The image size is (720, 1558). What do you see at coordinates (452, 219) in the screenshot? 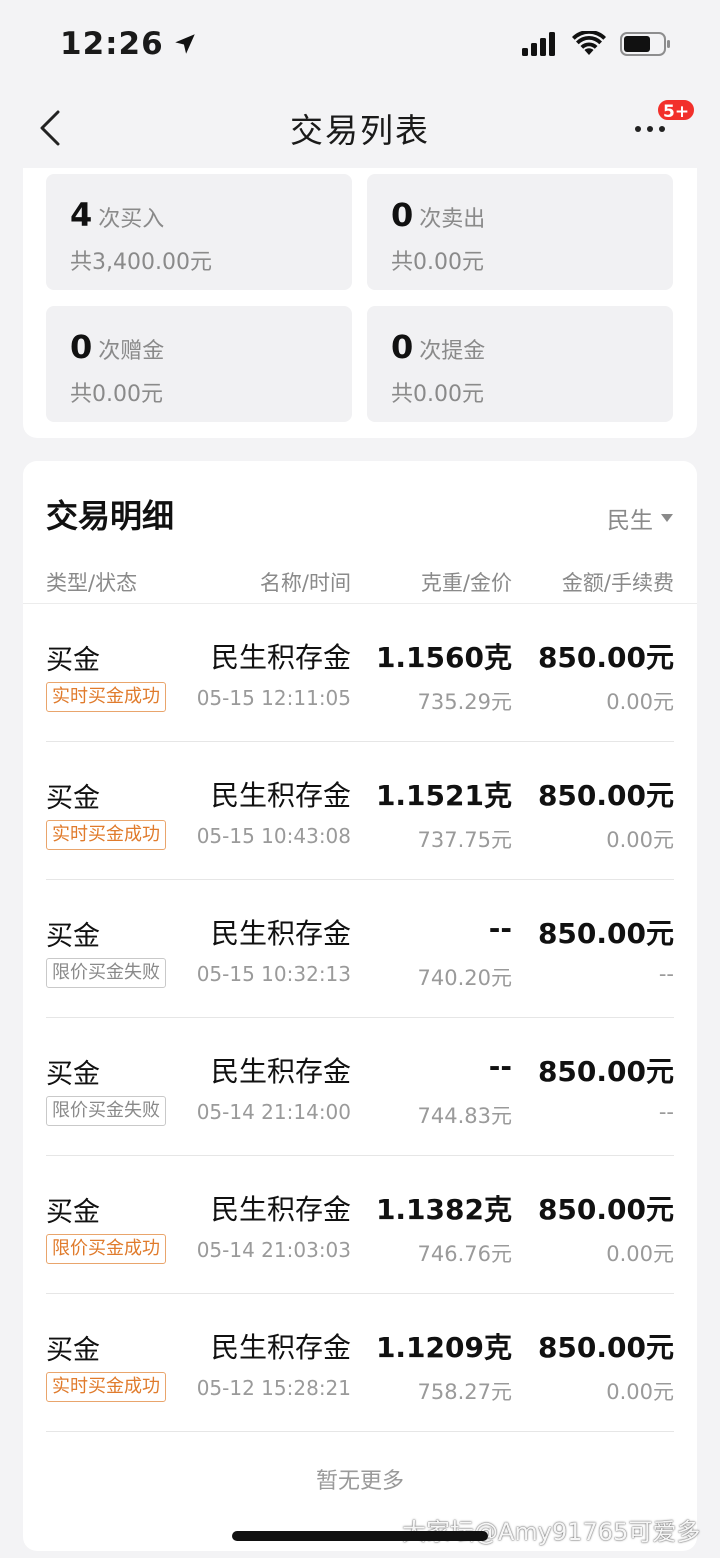
I see `stat-label: 次卖出` at bounding box center [452, 219].